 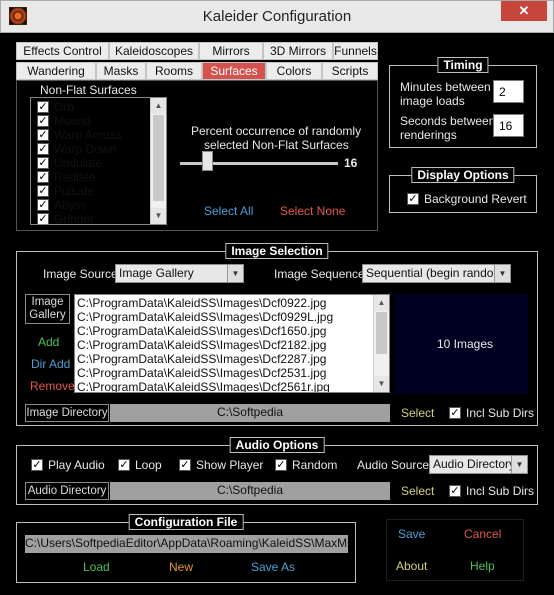 What do you see at coordinates (411, 534) in the screenshot?
I see `save-button: Save` at bounding box center [411, 534].